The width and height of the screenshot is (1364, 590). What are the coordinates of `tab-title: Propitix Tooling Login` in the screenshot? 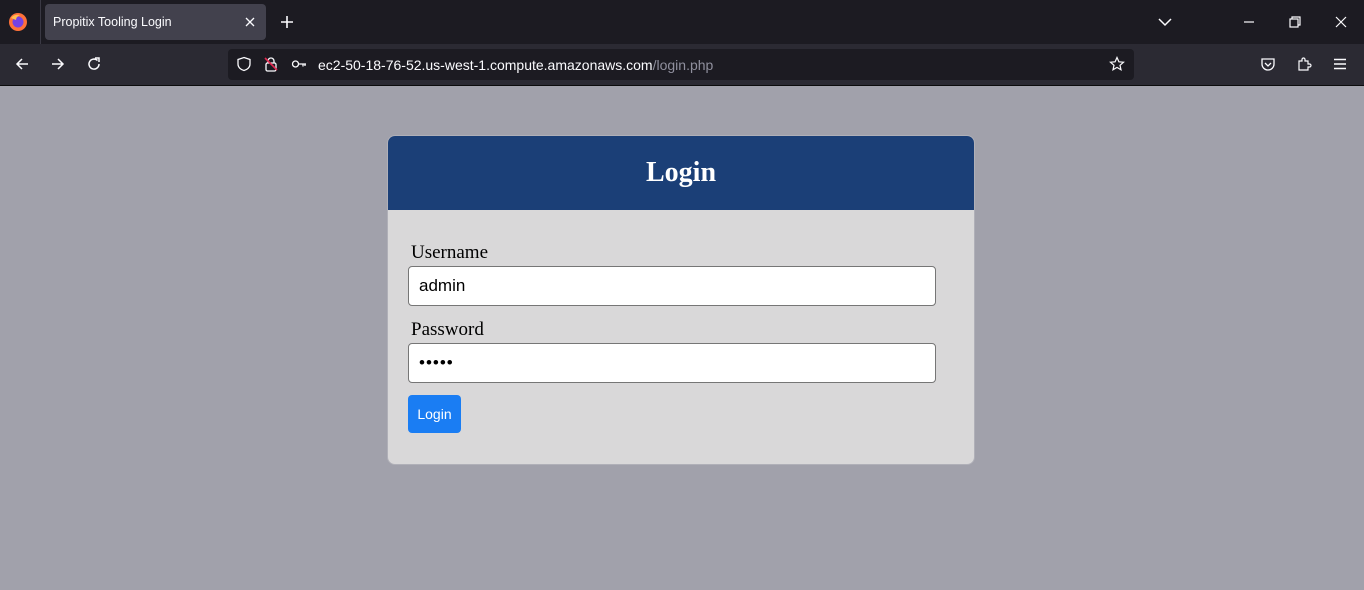 It's located at (112, 22).